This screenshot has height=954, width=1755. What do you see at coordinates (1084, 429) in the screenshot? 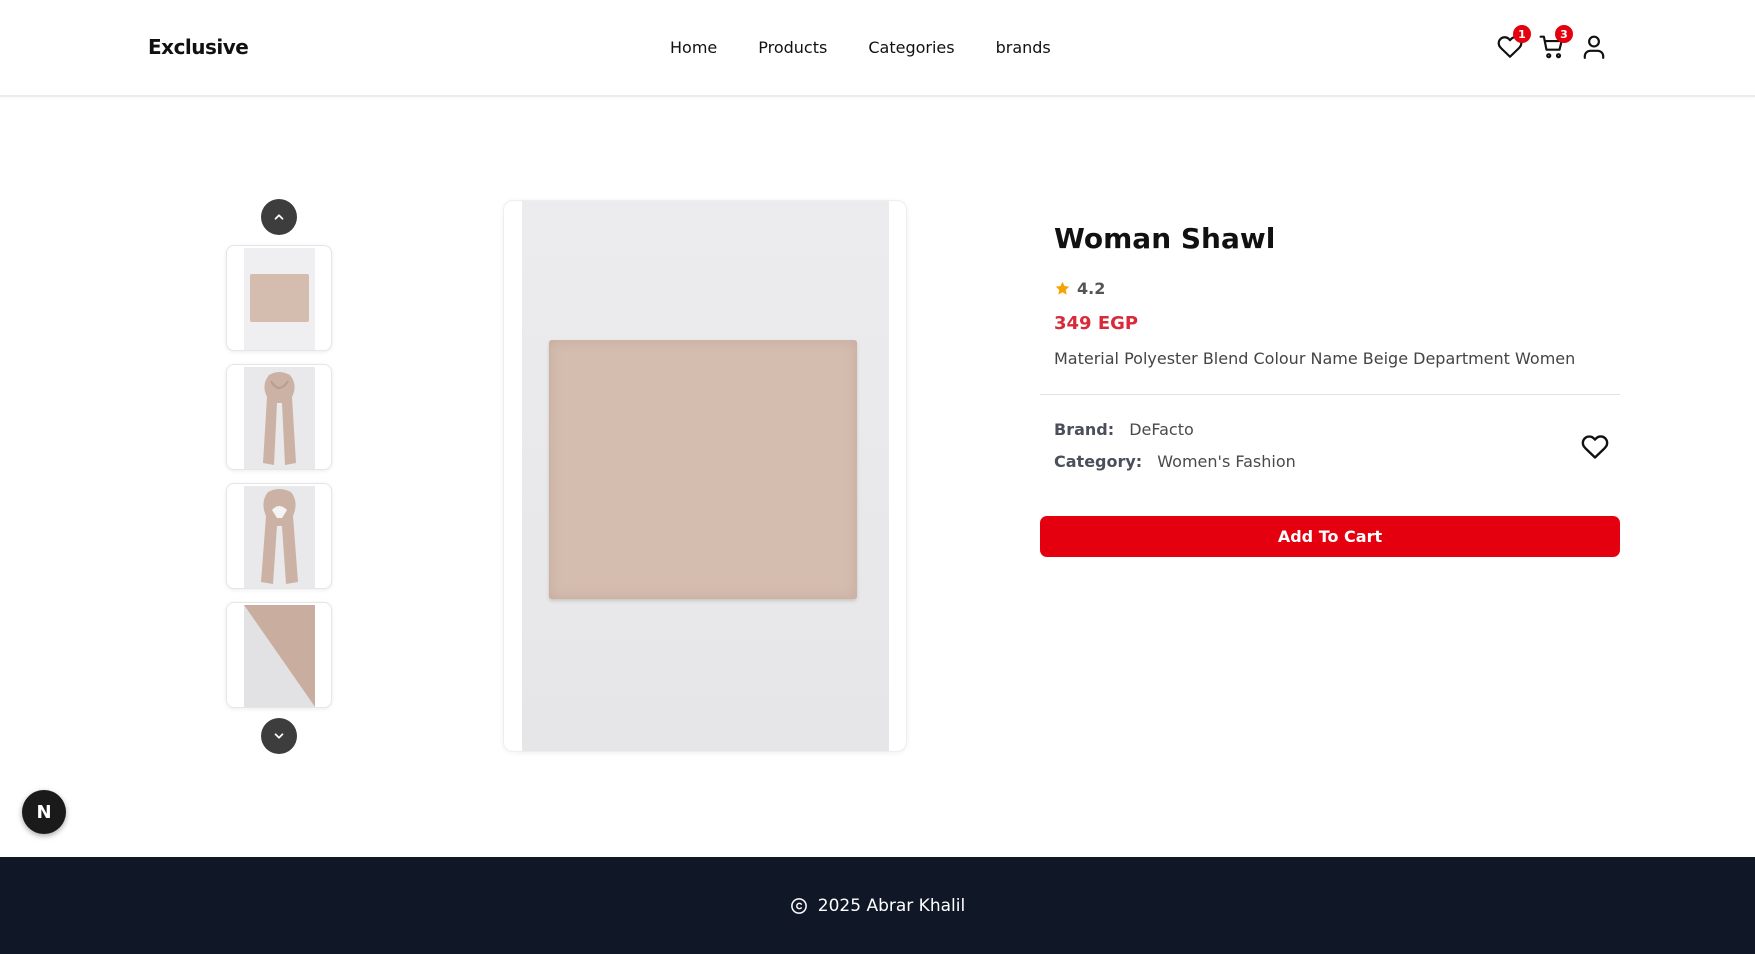
I see `brand-label: Brand:` at bounding box center [1084, 429].